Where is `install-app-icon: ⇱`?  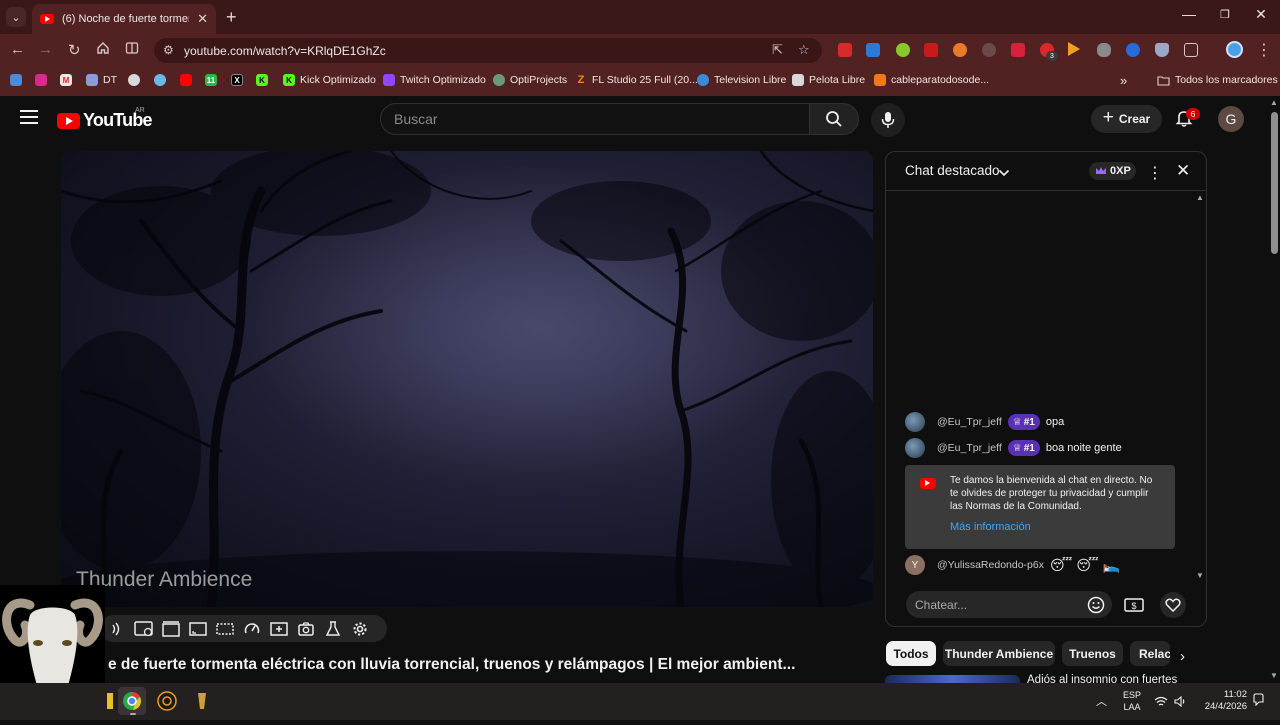
install-app-icon: ⇱ is located at coordinates (777, 50).